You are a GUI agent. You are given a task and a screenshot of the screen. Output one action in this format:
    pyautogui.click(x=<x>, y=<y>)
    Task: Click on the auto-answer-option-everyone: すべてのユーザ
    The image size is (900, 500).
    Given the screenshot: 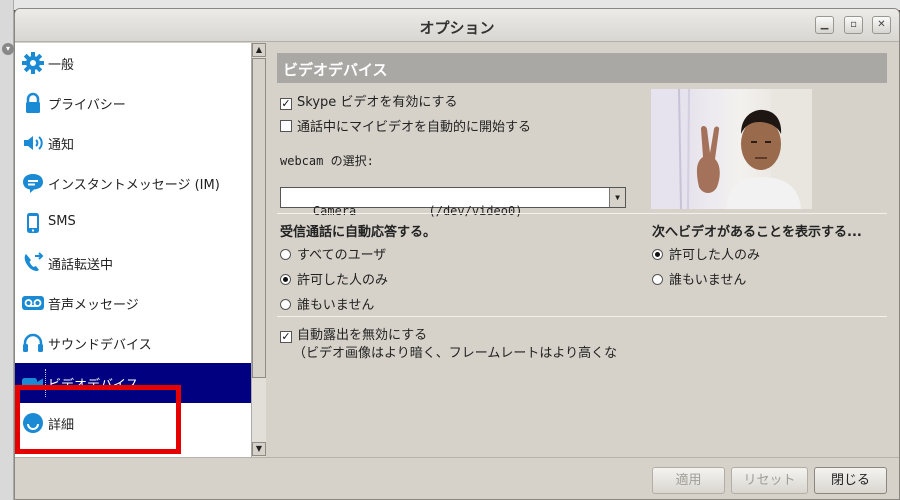 What is the action you would take?
    pyautogui.click(x=333, y=253)
    